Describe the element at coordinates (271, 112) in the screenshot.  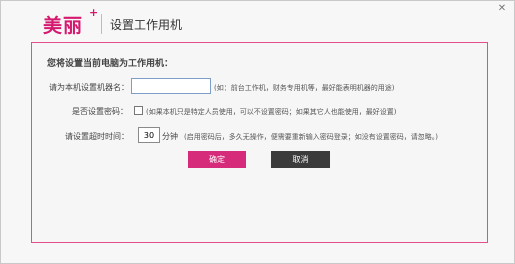
I see `password-hint: (如果本机只是特定人员使用，可以不设置密码；如果其它人也能使用，最好设置)` at that location.